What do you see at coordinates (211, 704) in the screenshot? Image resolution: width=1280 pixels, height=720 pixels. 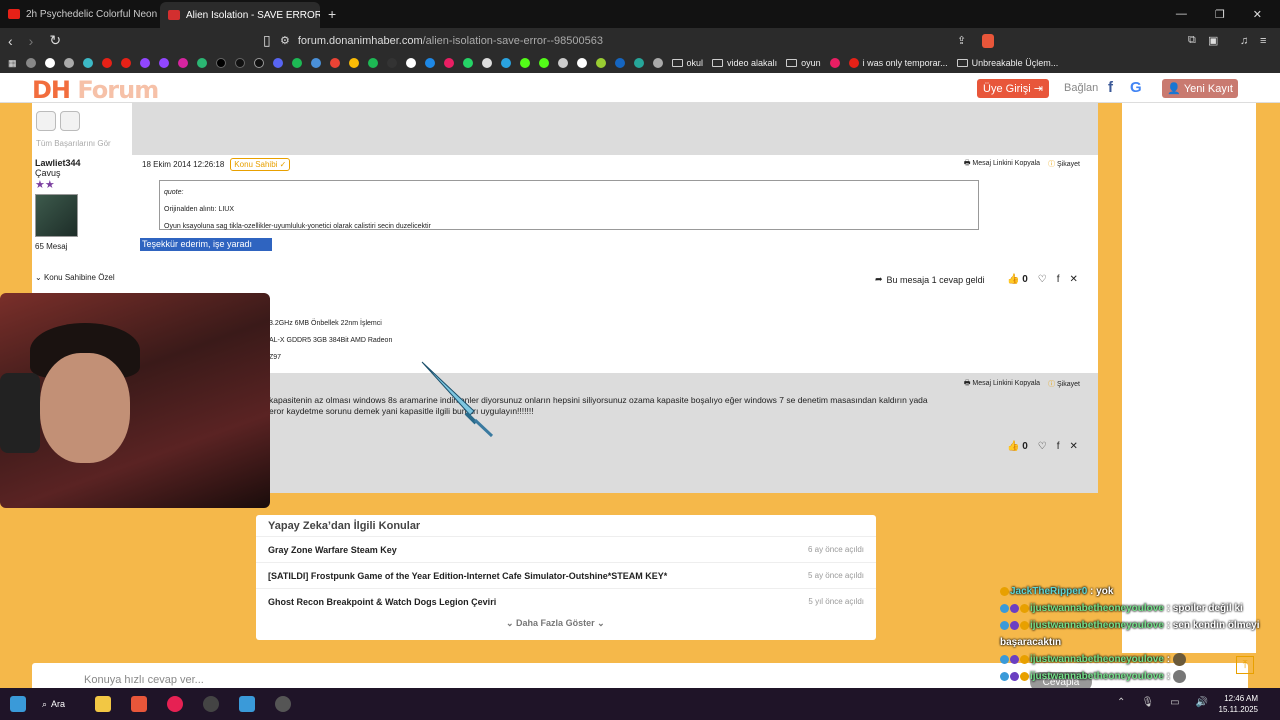 I see `obs-icon` at bounding box center [211, 704].